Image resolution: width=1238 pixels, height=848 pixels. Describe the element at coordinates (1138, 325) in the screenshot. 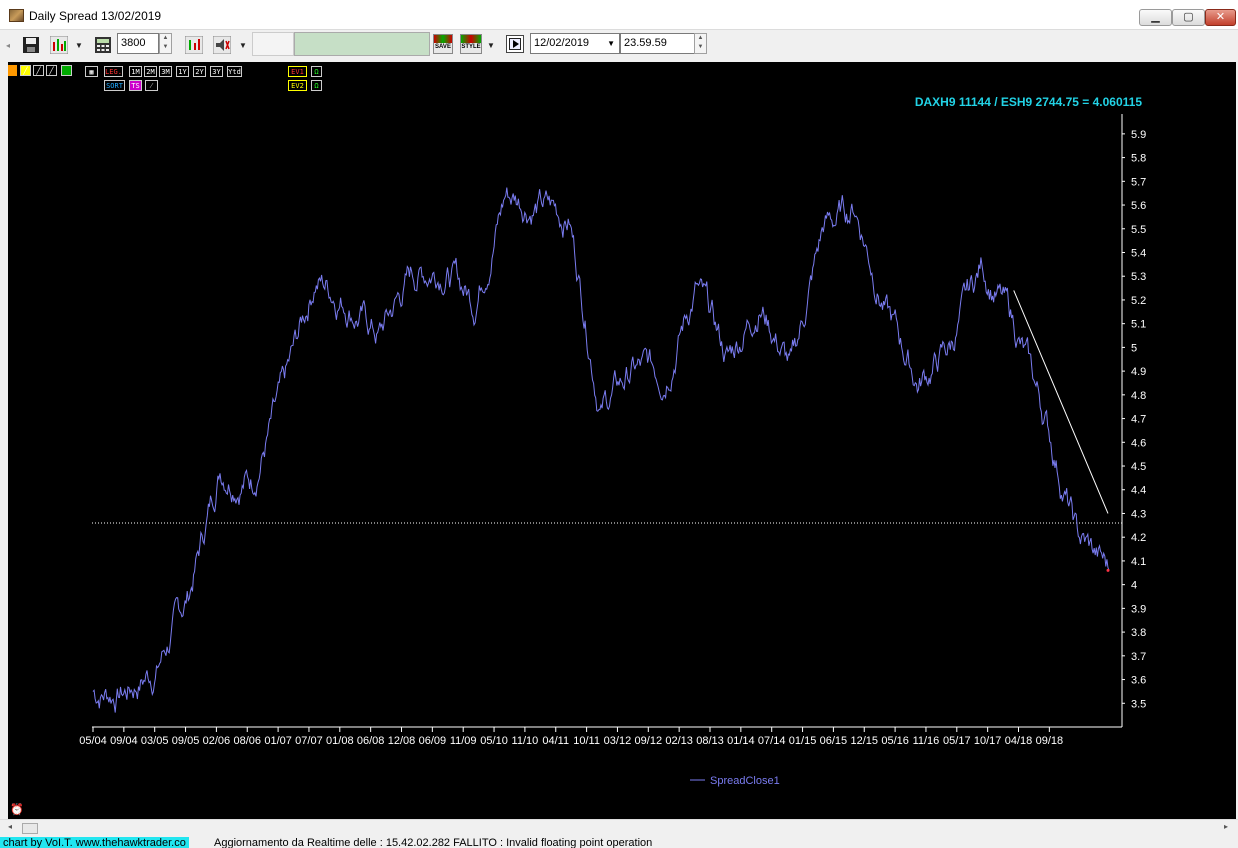

I see `y-tick-label: 5.1` at that location.